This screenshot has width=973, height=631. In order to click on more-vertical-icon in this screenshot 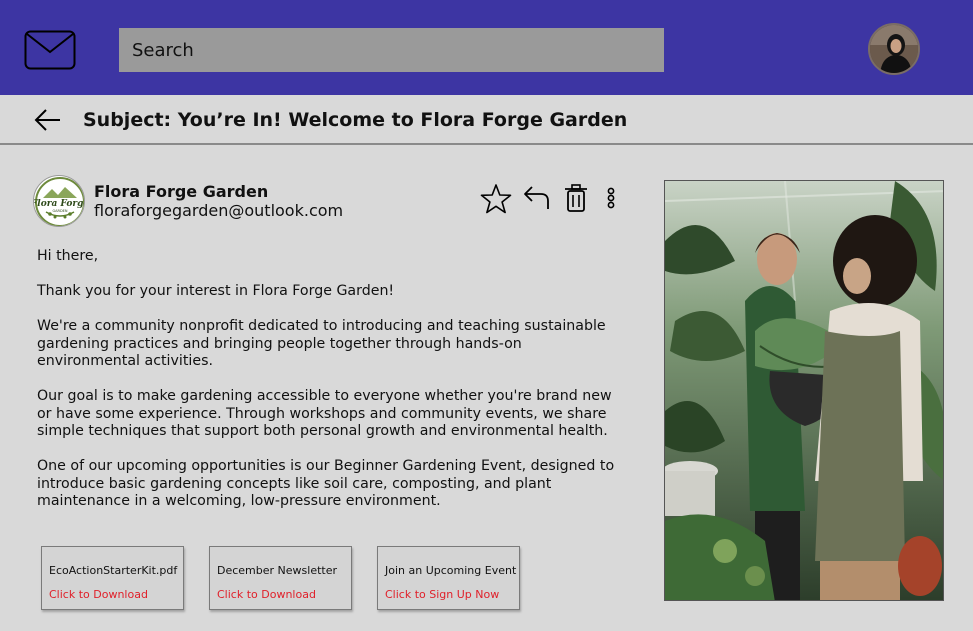, I will do `click(611, 198)`.